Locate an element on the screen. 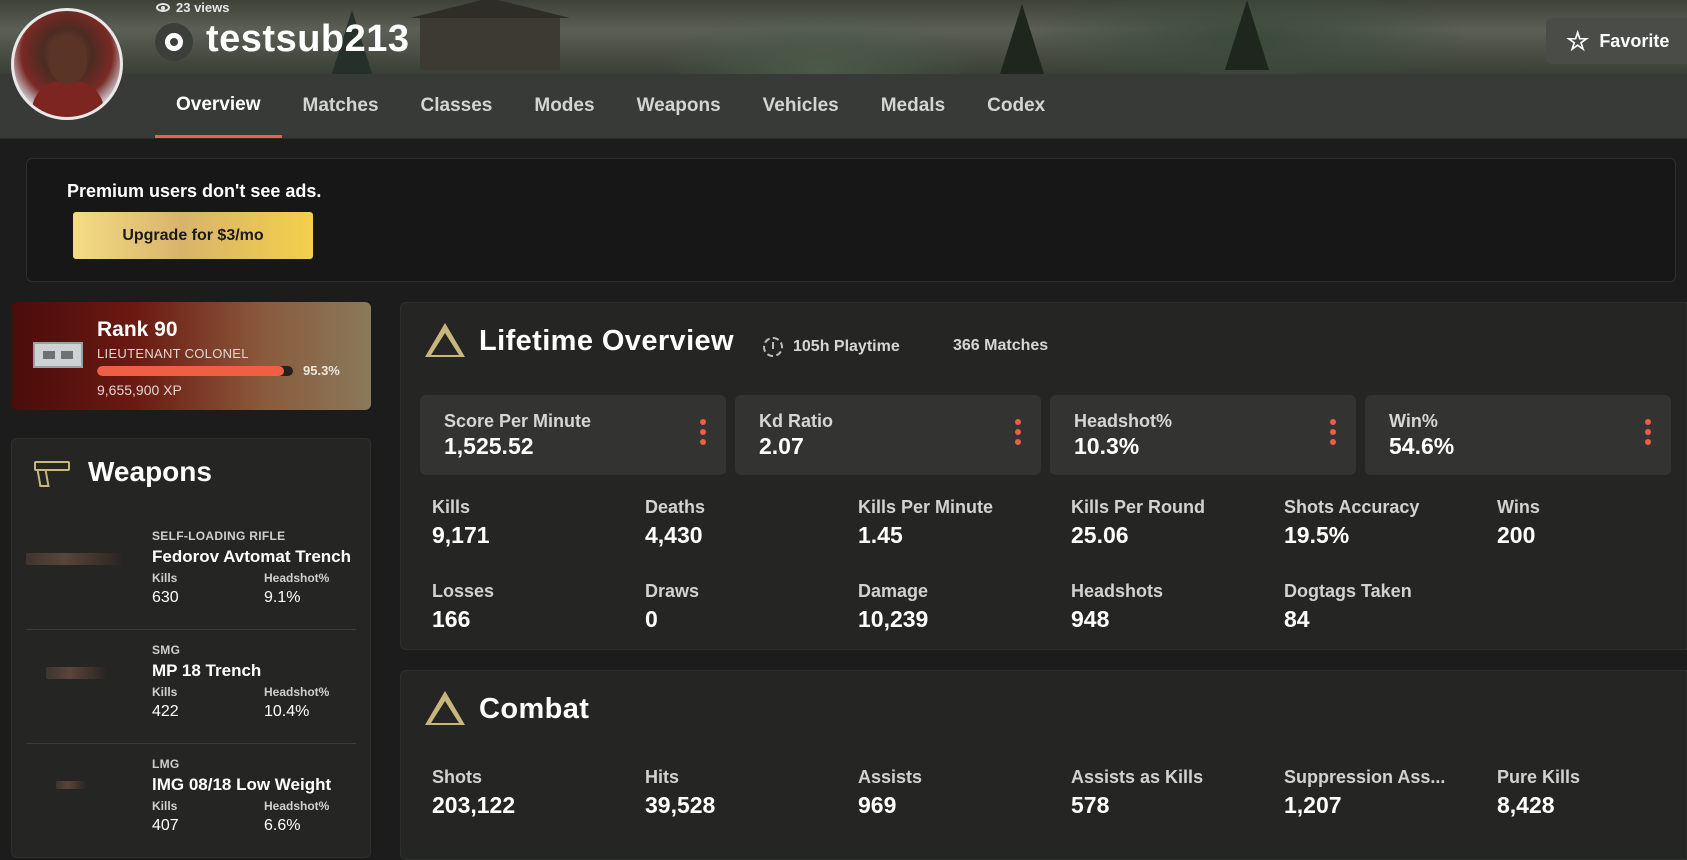 Image resolution: width=1687 pixels, height=860 pixels. highlight-value: 54.6% is located at coordinates (1422, 446).